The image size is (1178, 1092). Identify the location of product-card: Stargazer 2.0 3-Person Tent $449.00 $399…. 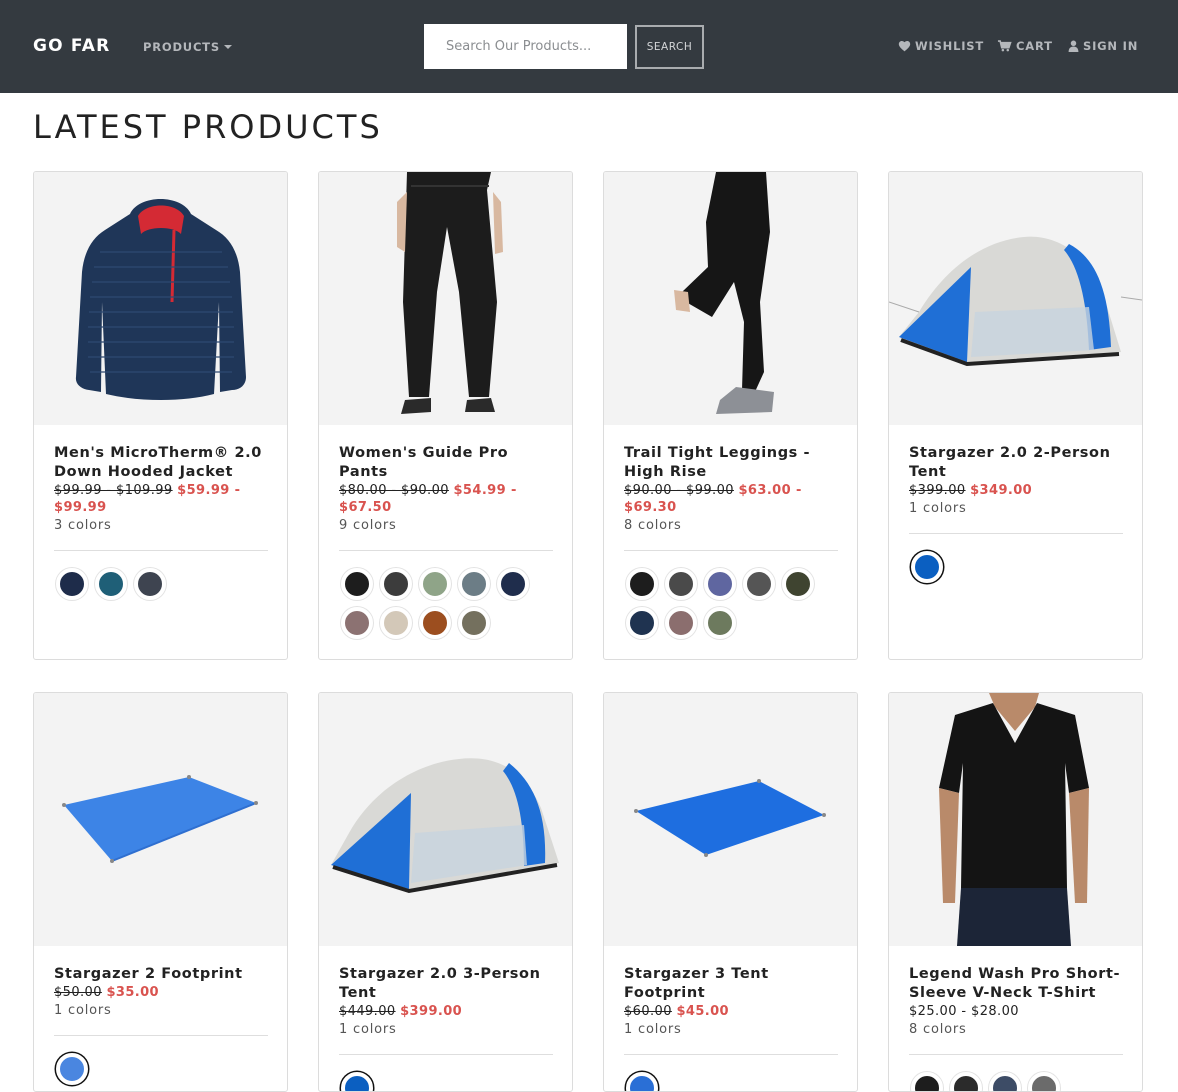
(445, 892).